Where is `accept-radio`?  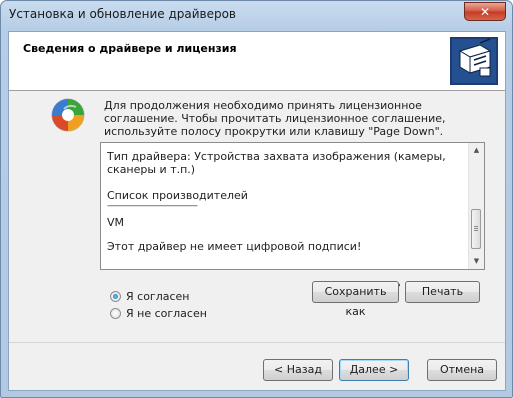 accept-radio is located at coordinates (115, 296).